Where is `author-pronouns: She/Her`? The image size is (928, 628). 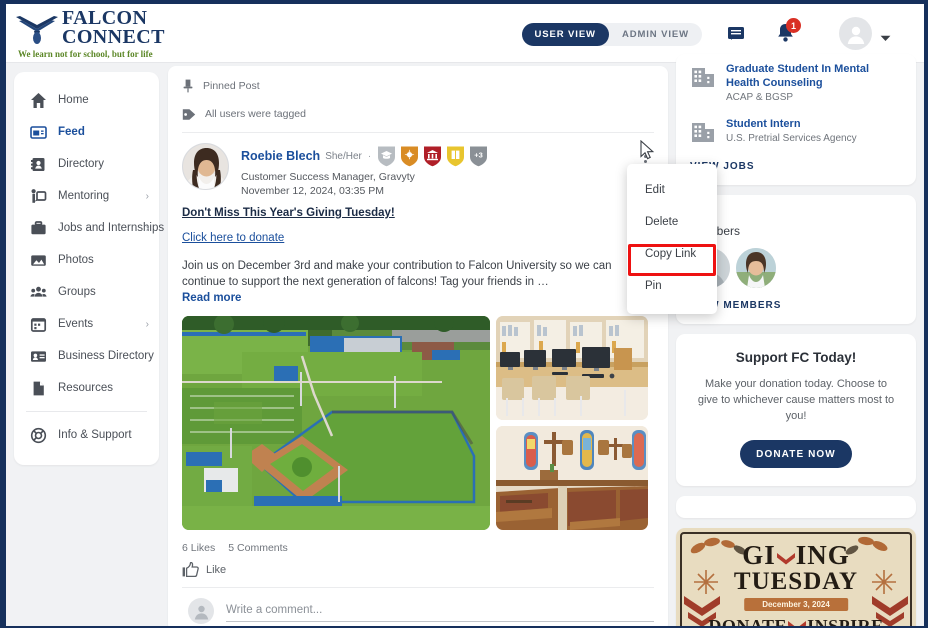
author-pronouns: She/Her is located at coordinates (343, 156).